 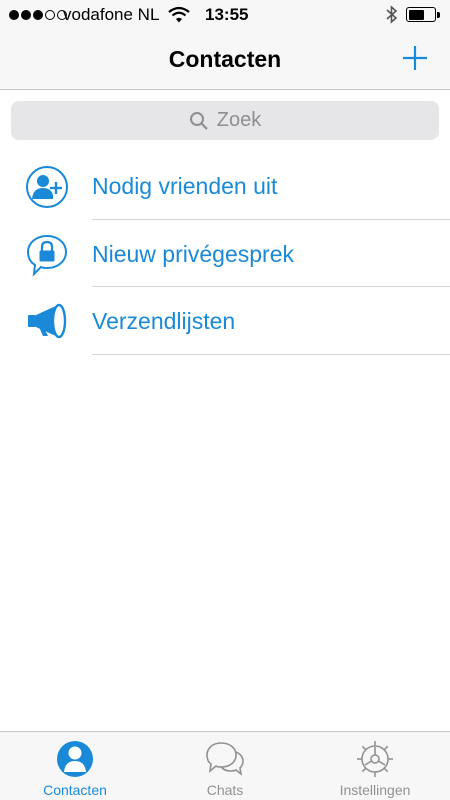 I want to click on tab-contacts: Contacten, so click(x=75, y=766).